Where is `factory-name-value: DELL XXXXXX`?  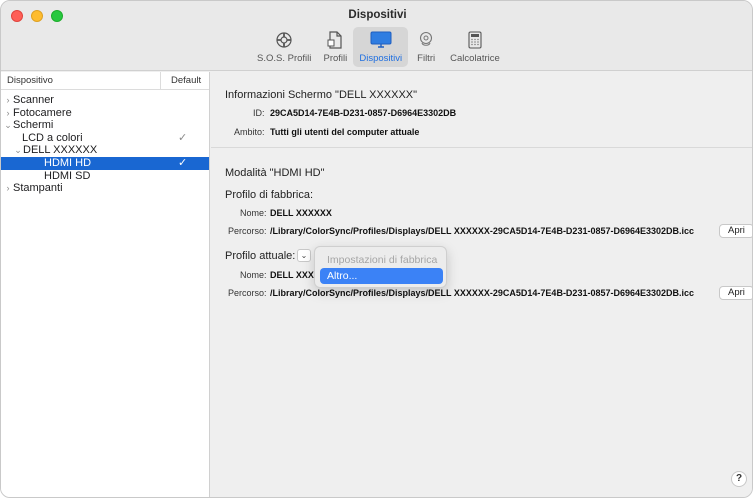 factory-name-value: DELL XXXXXX is located at coordinates (301, 213).